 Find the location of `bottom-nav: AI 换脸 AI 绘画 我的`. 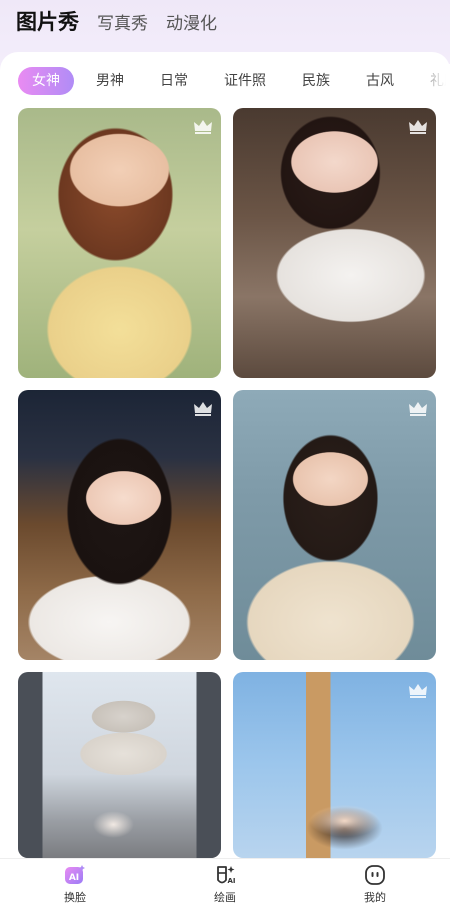

bottom-nav: AI 换脸 AI 绘画 我的 is located at coordinates (225, 884).